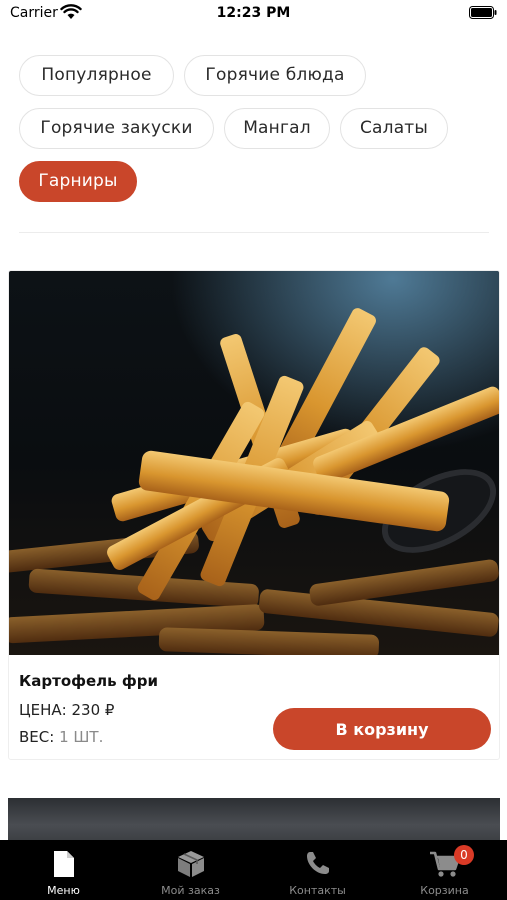 The height and width of the screenshot is (900, 507). I want to click on document-icon, so click(63, 864).